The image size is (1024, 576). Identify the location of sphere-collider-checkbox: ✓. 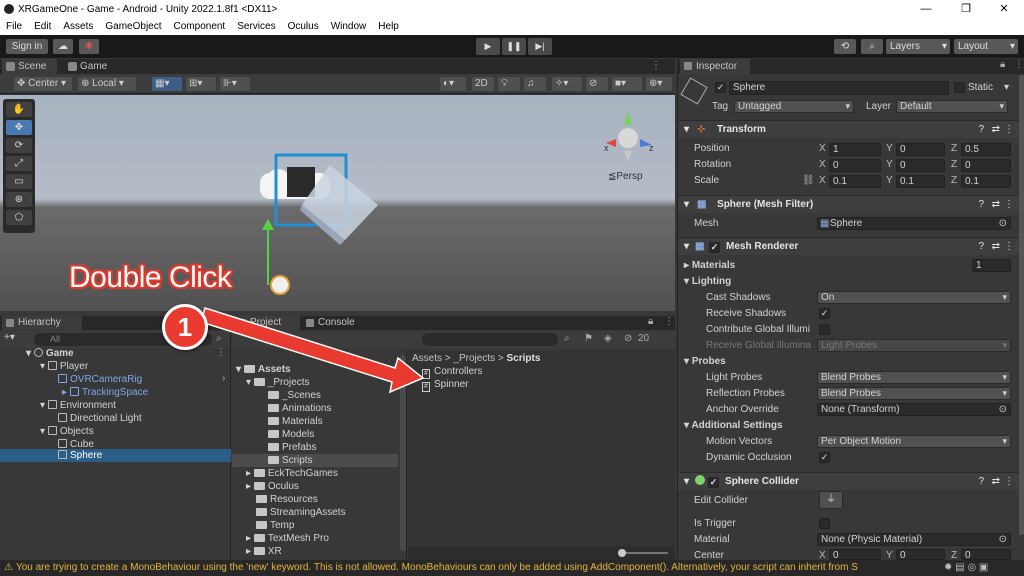
(714, 482).